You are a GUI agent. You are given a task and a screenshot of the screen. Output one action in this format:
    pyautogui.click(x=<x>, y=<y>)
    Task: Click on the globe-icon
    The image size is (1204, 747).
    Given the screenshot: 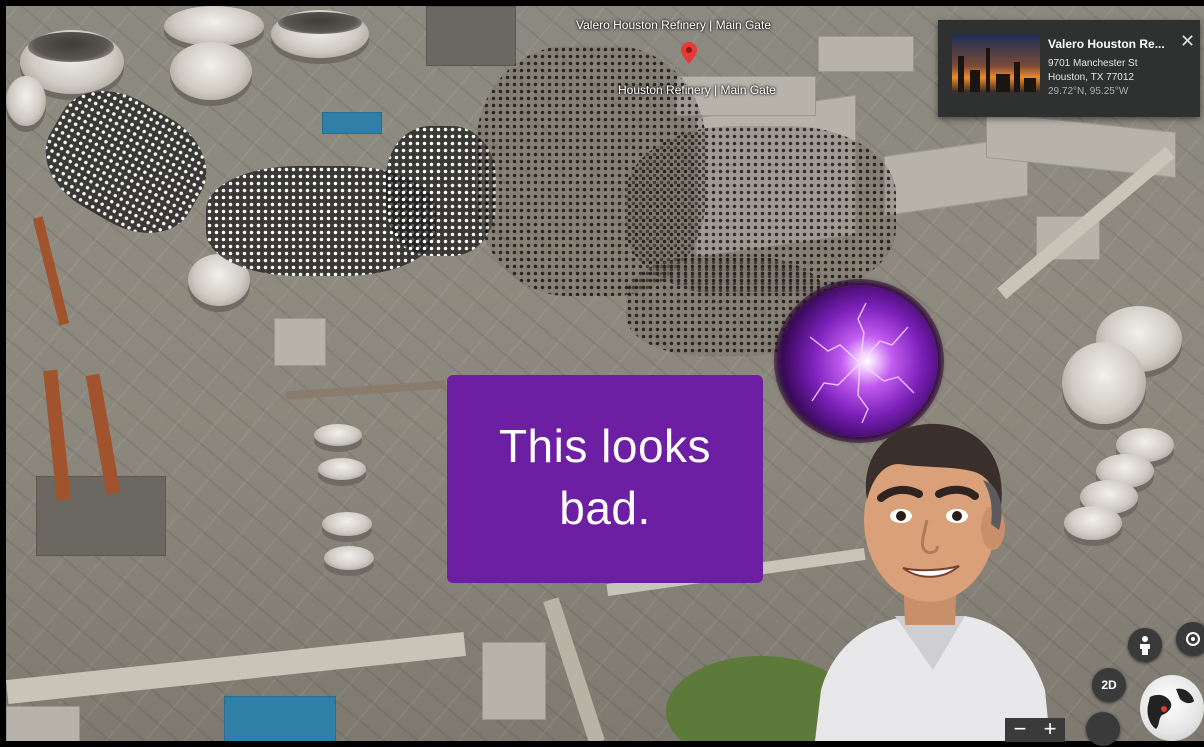 What is the action you would take?
    pyautogui.click(x=1172, y=708)
    